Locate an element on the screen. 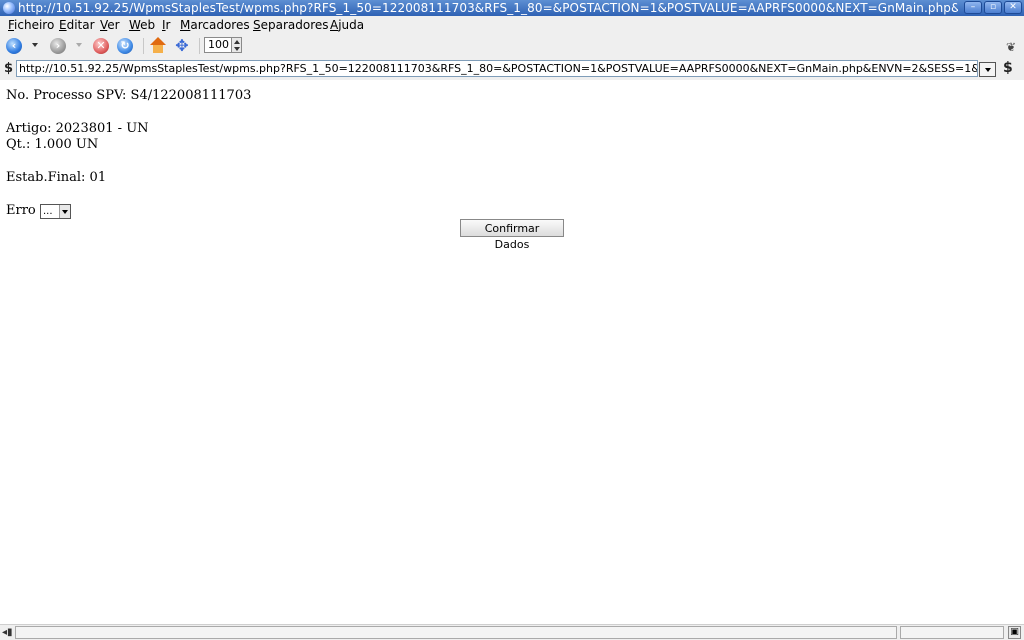 Image resolution: width=1024 pixels, height=640 pixels. menu-ver: Ver is located at coordinates (110, 25).